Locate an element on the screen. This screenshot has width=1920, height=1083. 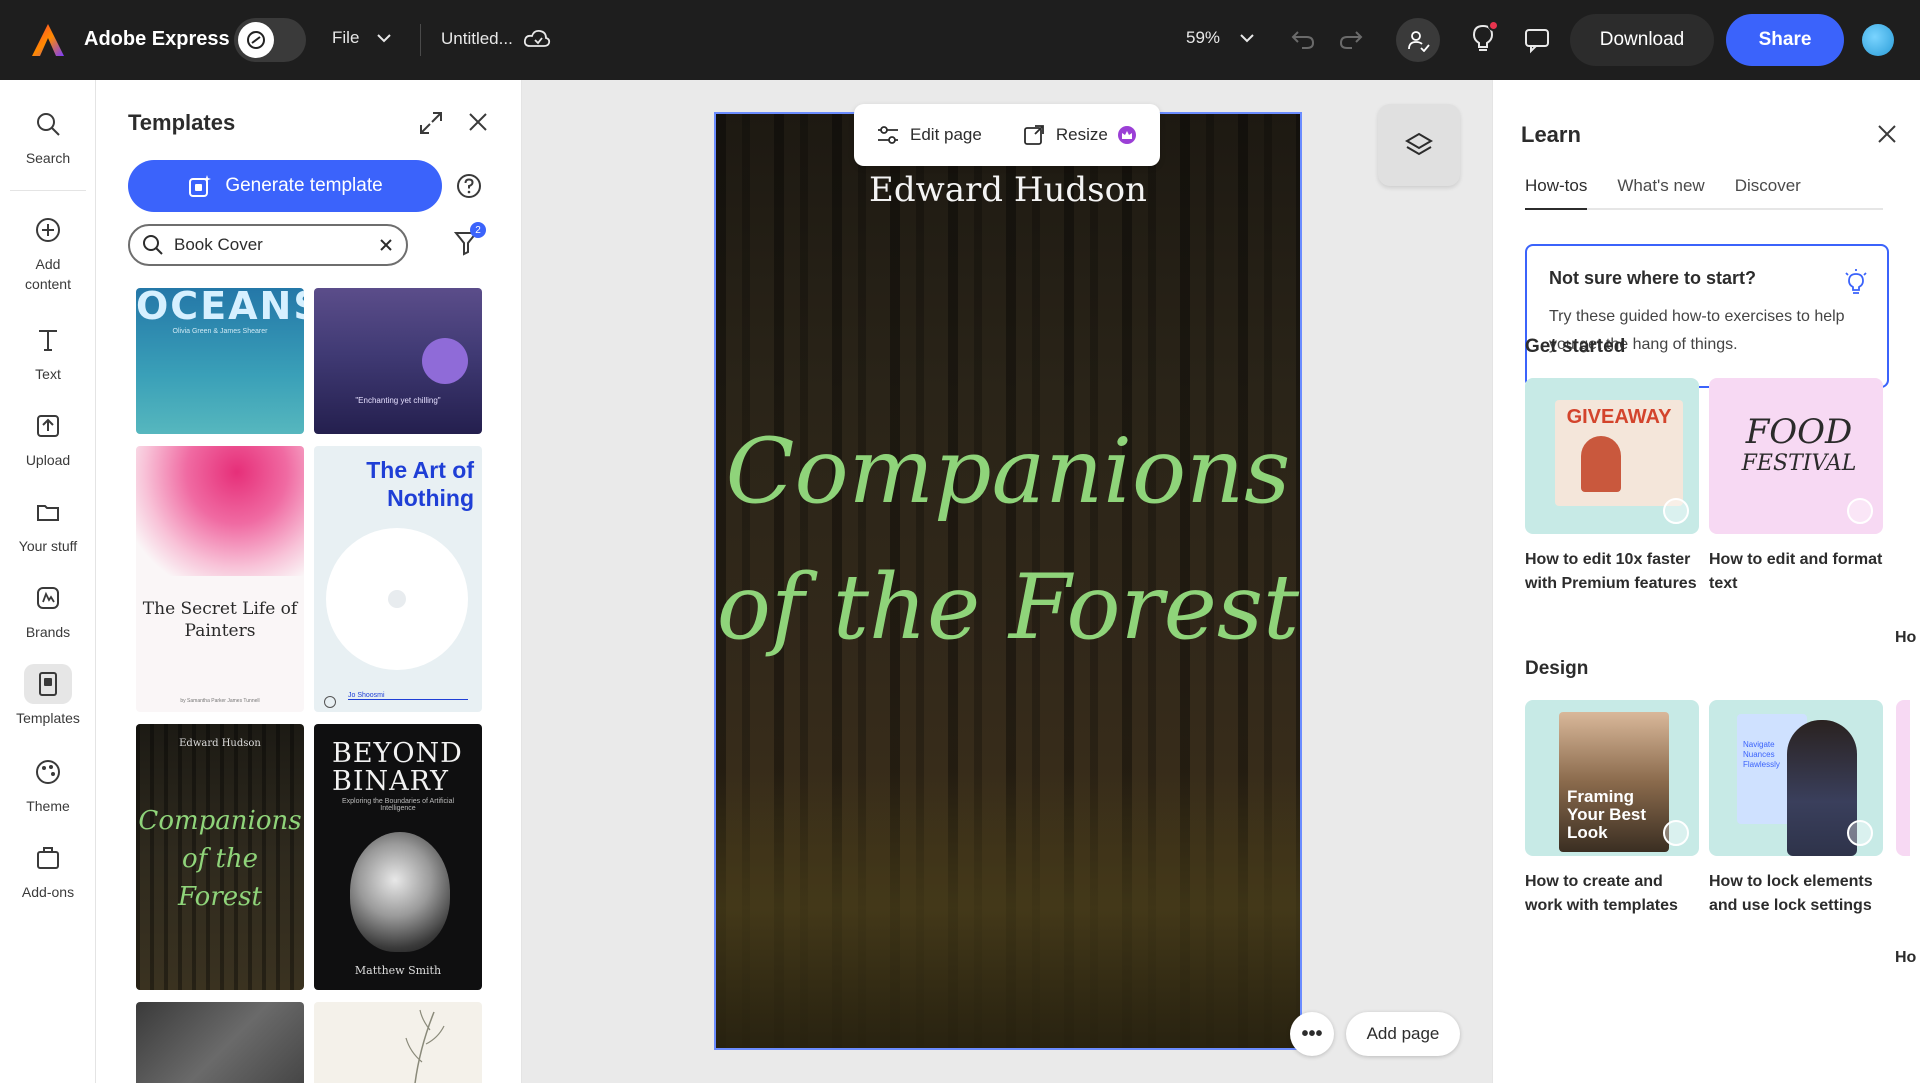
learn-card-thumbnail: FOOD FESTIVAL is located at coordinates (1796, 456).